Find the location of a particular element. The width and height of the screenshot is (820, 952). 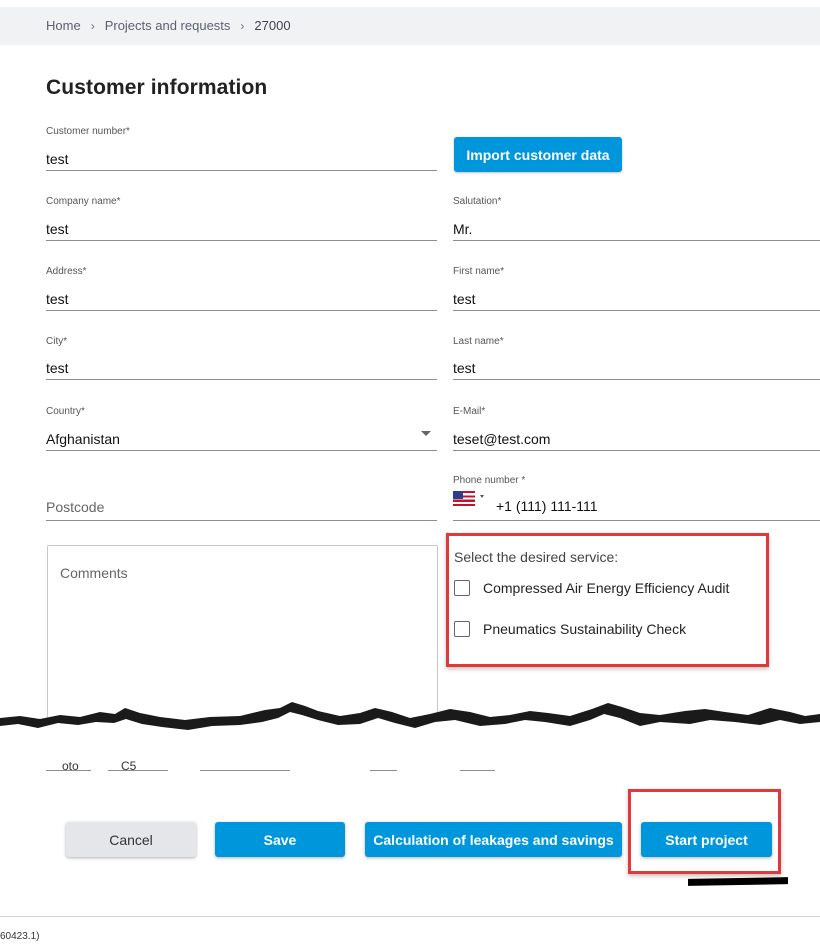

phone-number-label: Phone number * is located at coordinates (489, 480).